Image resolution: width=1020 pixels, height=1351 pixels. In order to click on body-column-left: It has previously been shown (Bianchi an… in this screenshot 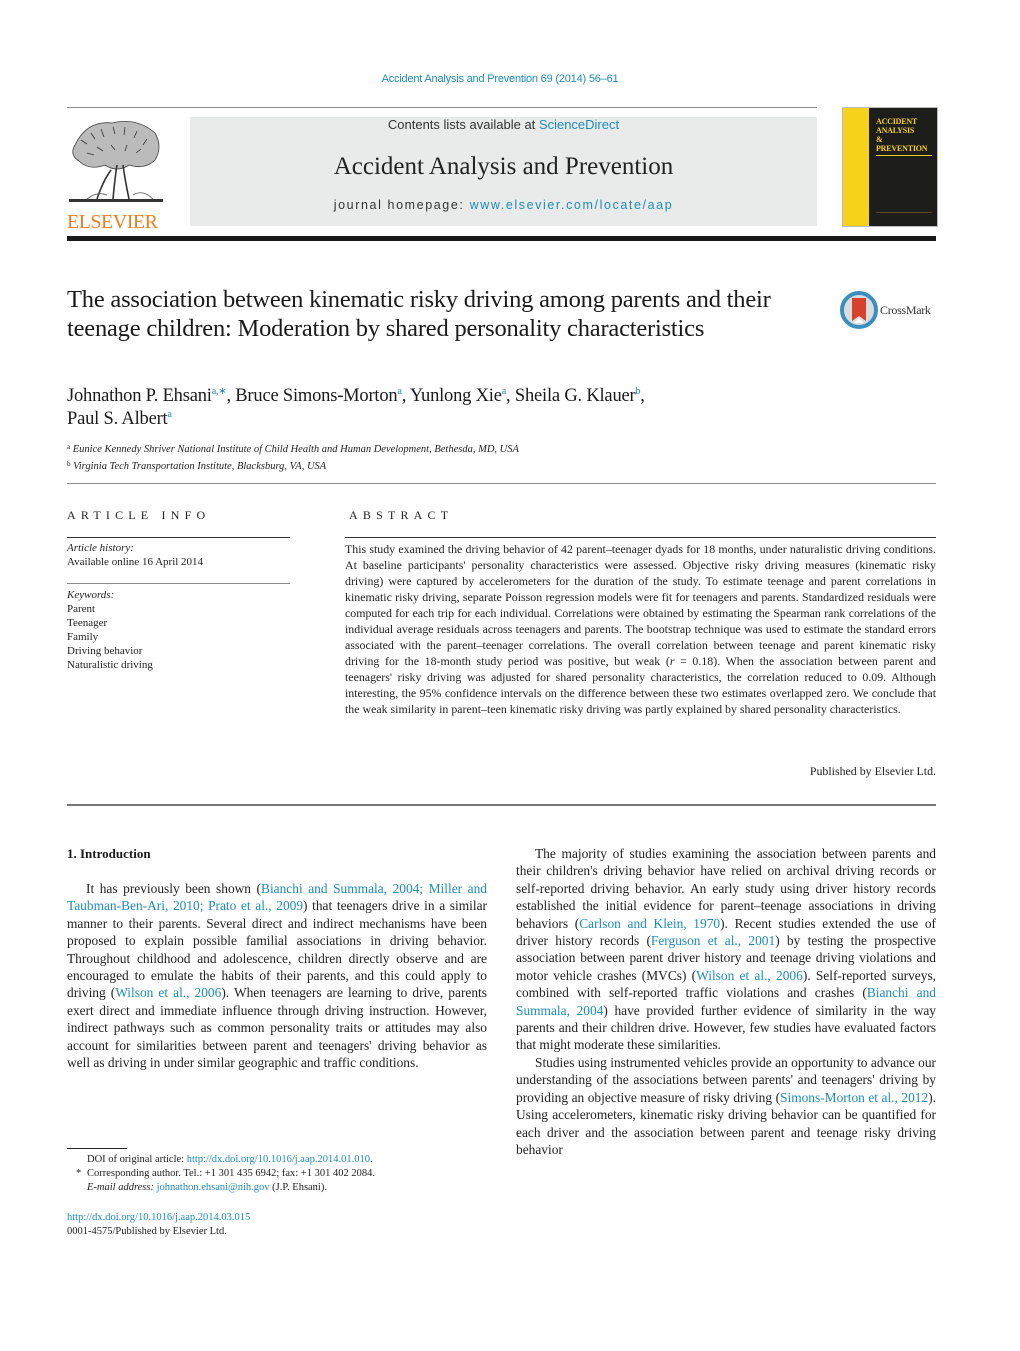, I will do `click(277, 975)`.